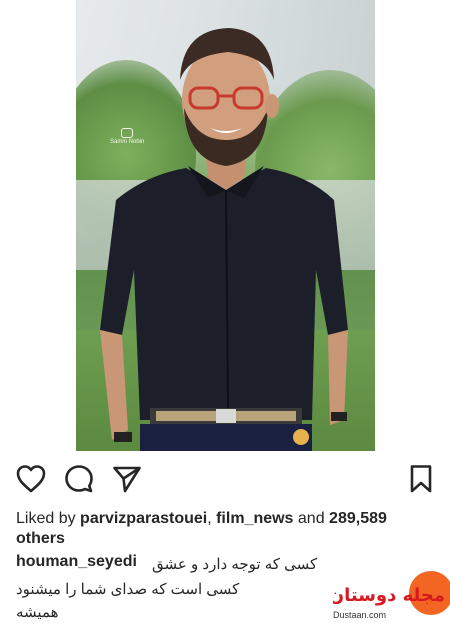  I want to click on bookmark-icon, so click(421, 479).